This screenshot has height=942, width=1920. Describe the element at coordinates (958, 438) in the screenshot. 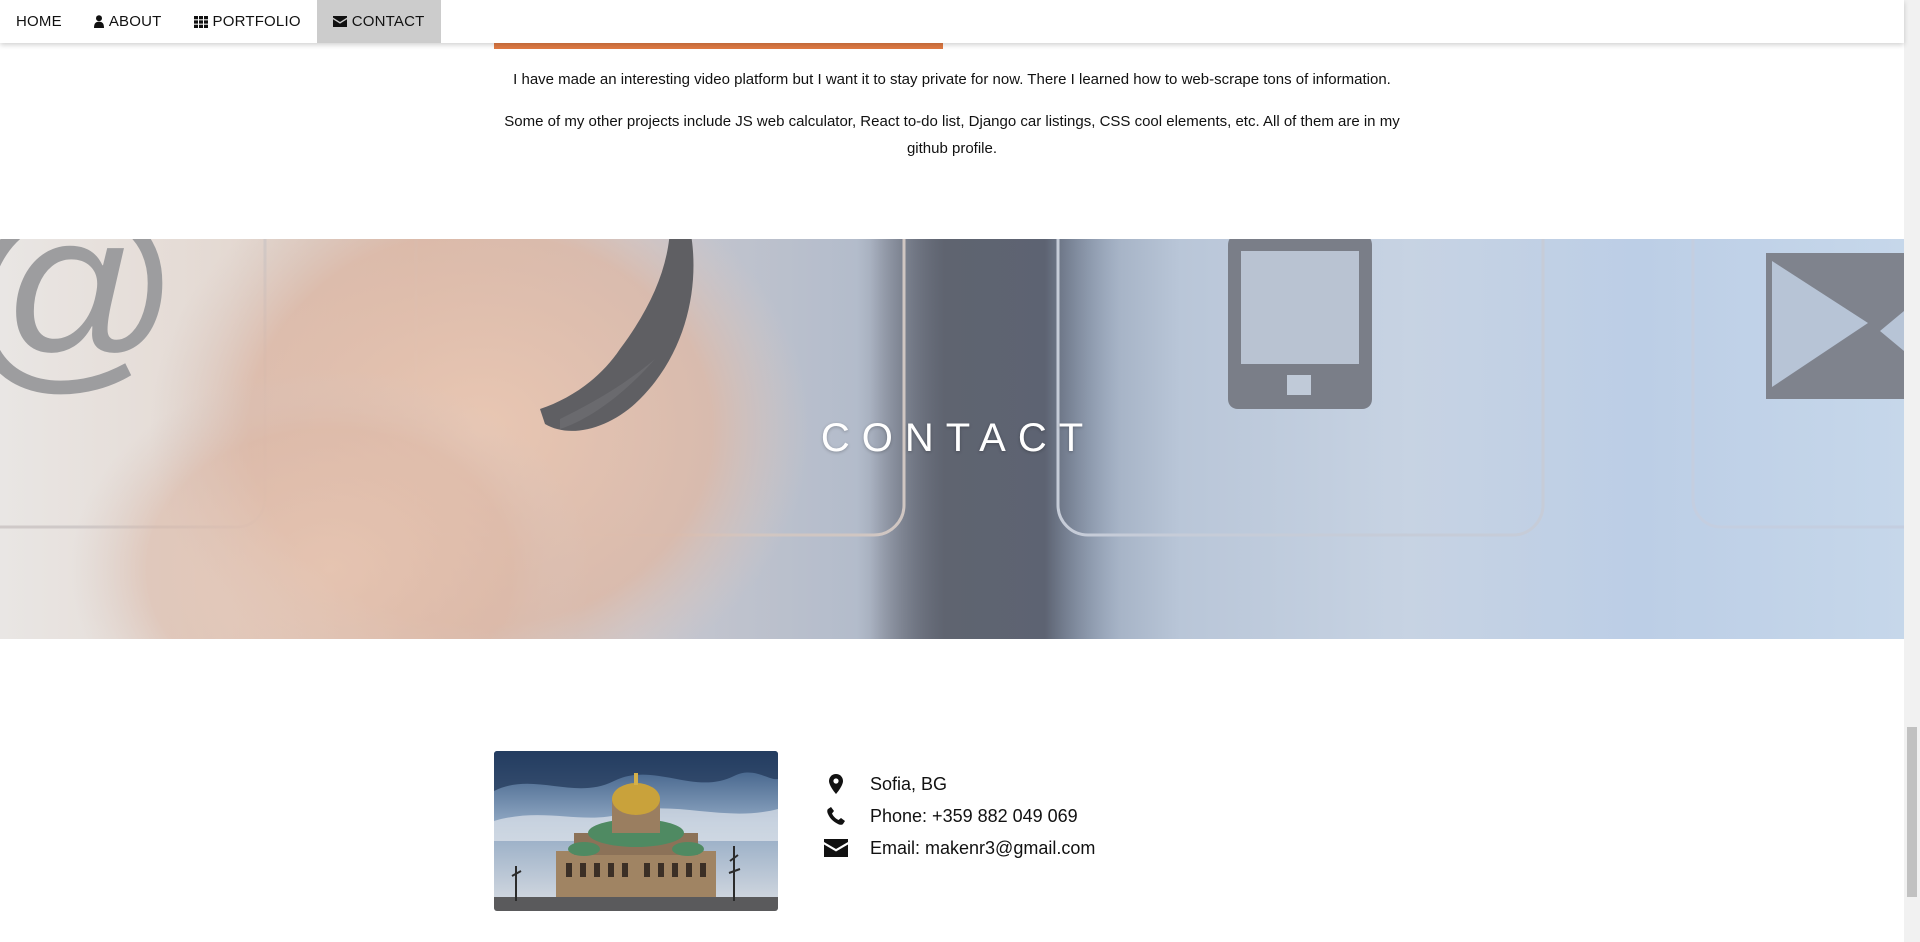

I see `contact-section-title: CONTACT` at that location.